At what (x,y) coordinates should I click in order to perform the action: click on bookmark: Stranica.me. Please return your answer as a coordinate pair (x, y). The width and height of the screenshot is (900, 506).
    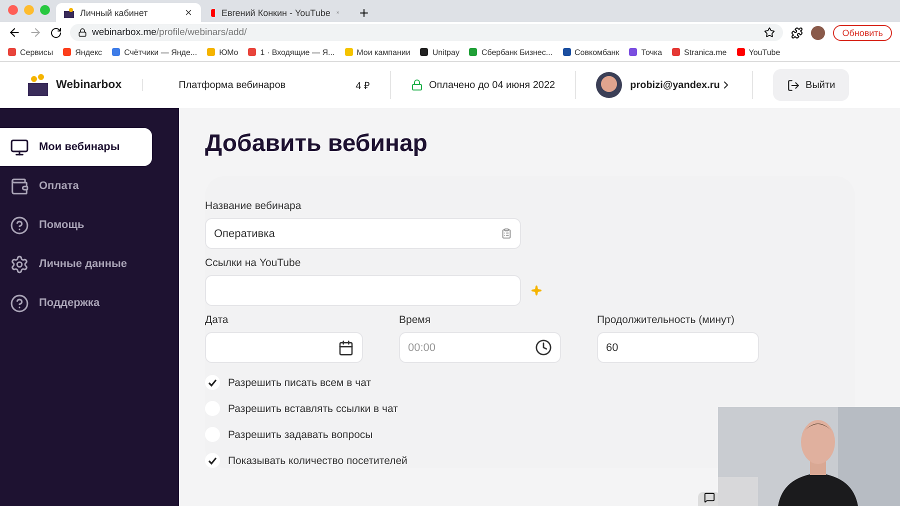
    Looking at the image, I should click on (699, 52).